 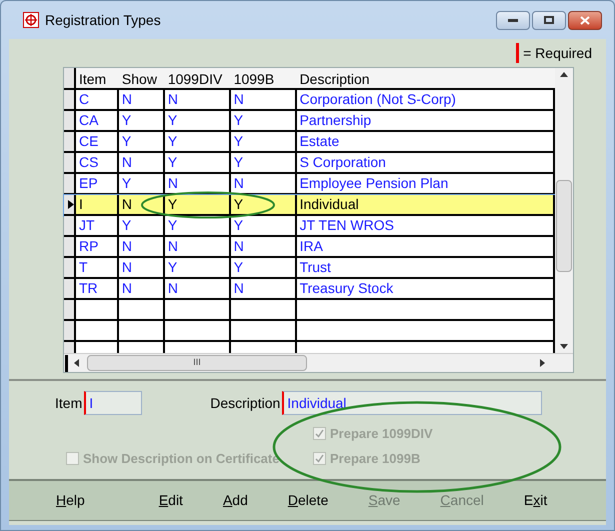 I want to click on table-cell: RP, so click(x=97, y=246).